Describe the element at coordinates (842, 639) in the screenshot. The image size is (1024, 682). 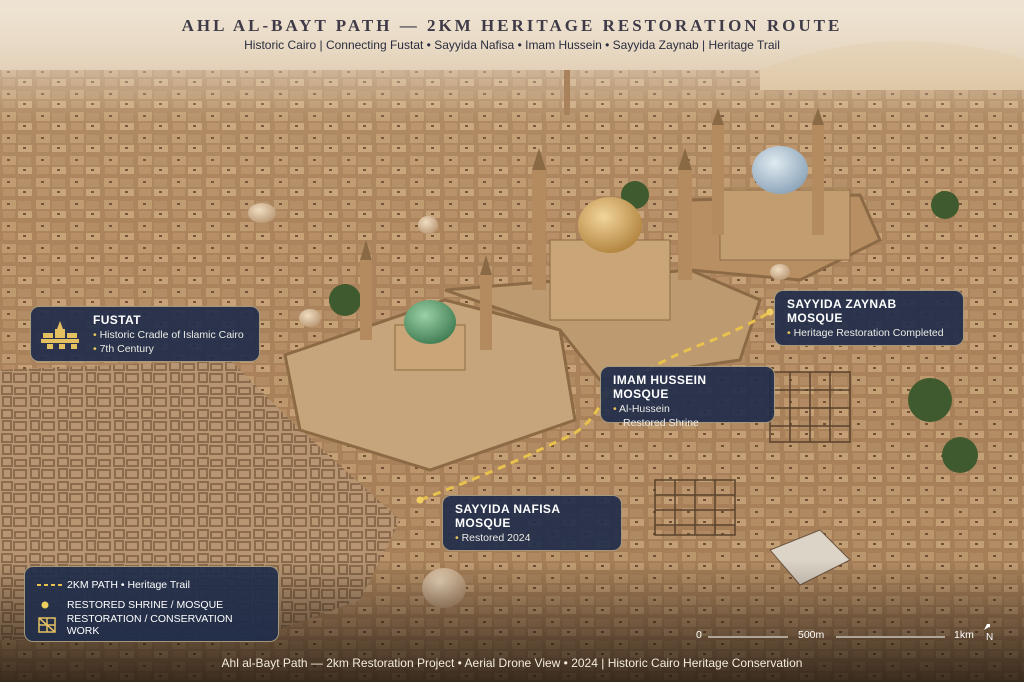
I see `scale-bar: 0 500m 1km N` at that location.